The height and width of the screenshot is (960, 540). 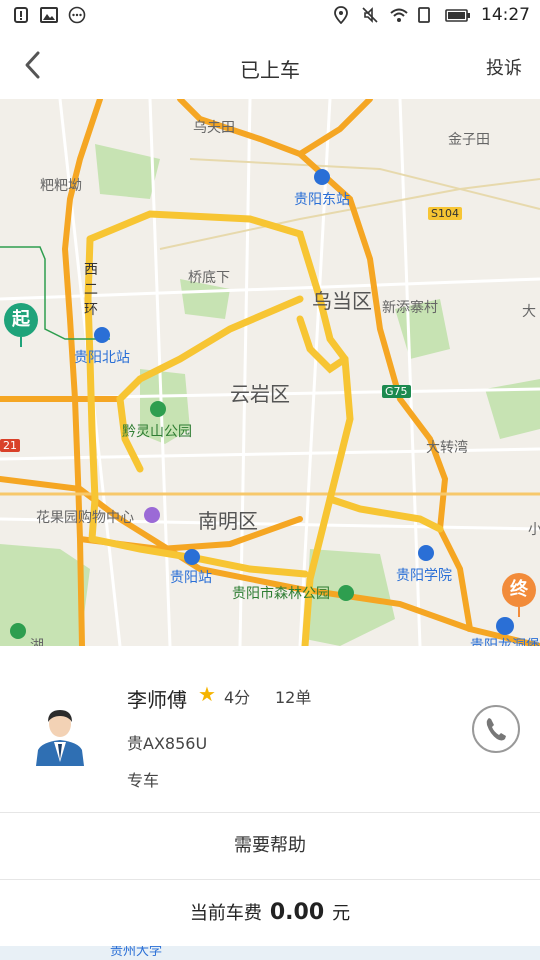 What do you see at coordinates (270, 70) in the screenshot?
I see `page-title: 已上车` at bounding box center [270, 70].